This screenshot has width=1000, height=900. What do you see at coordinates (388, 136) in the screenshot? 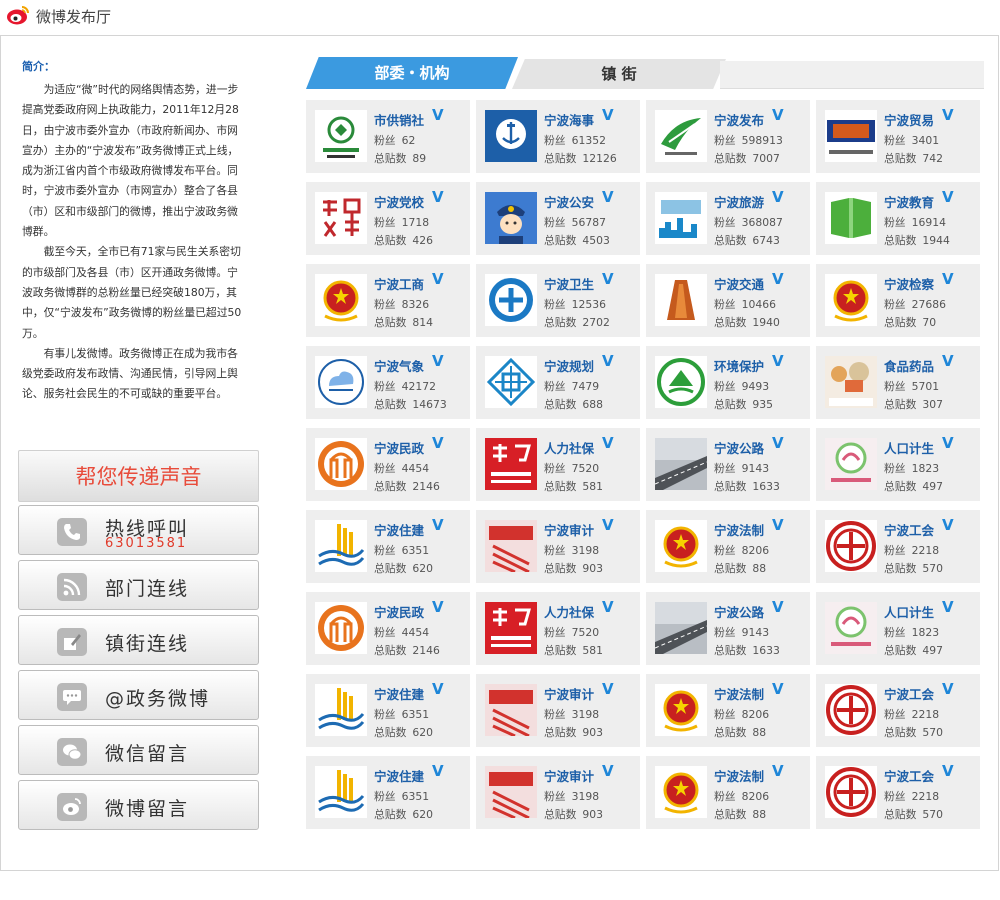
I see `account-card: 市供销社 V 粉丝 62 总贴数 89` at bounding box center [388, 136].